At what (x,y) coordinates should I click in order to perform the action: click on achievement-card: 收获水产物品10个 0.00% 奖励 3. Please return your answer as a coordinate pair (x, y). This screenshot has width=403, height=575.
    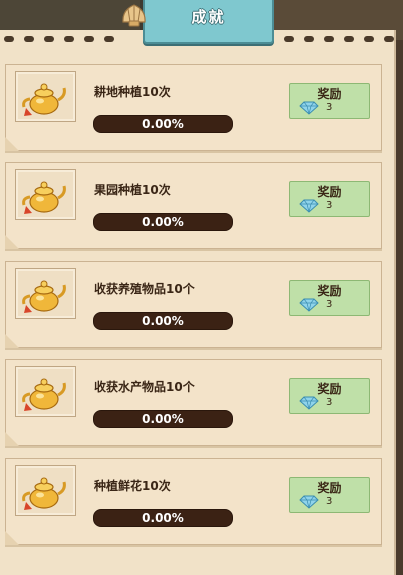
    Looking at the image, I should click on (193, 402).